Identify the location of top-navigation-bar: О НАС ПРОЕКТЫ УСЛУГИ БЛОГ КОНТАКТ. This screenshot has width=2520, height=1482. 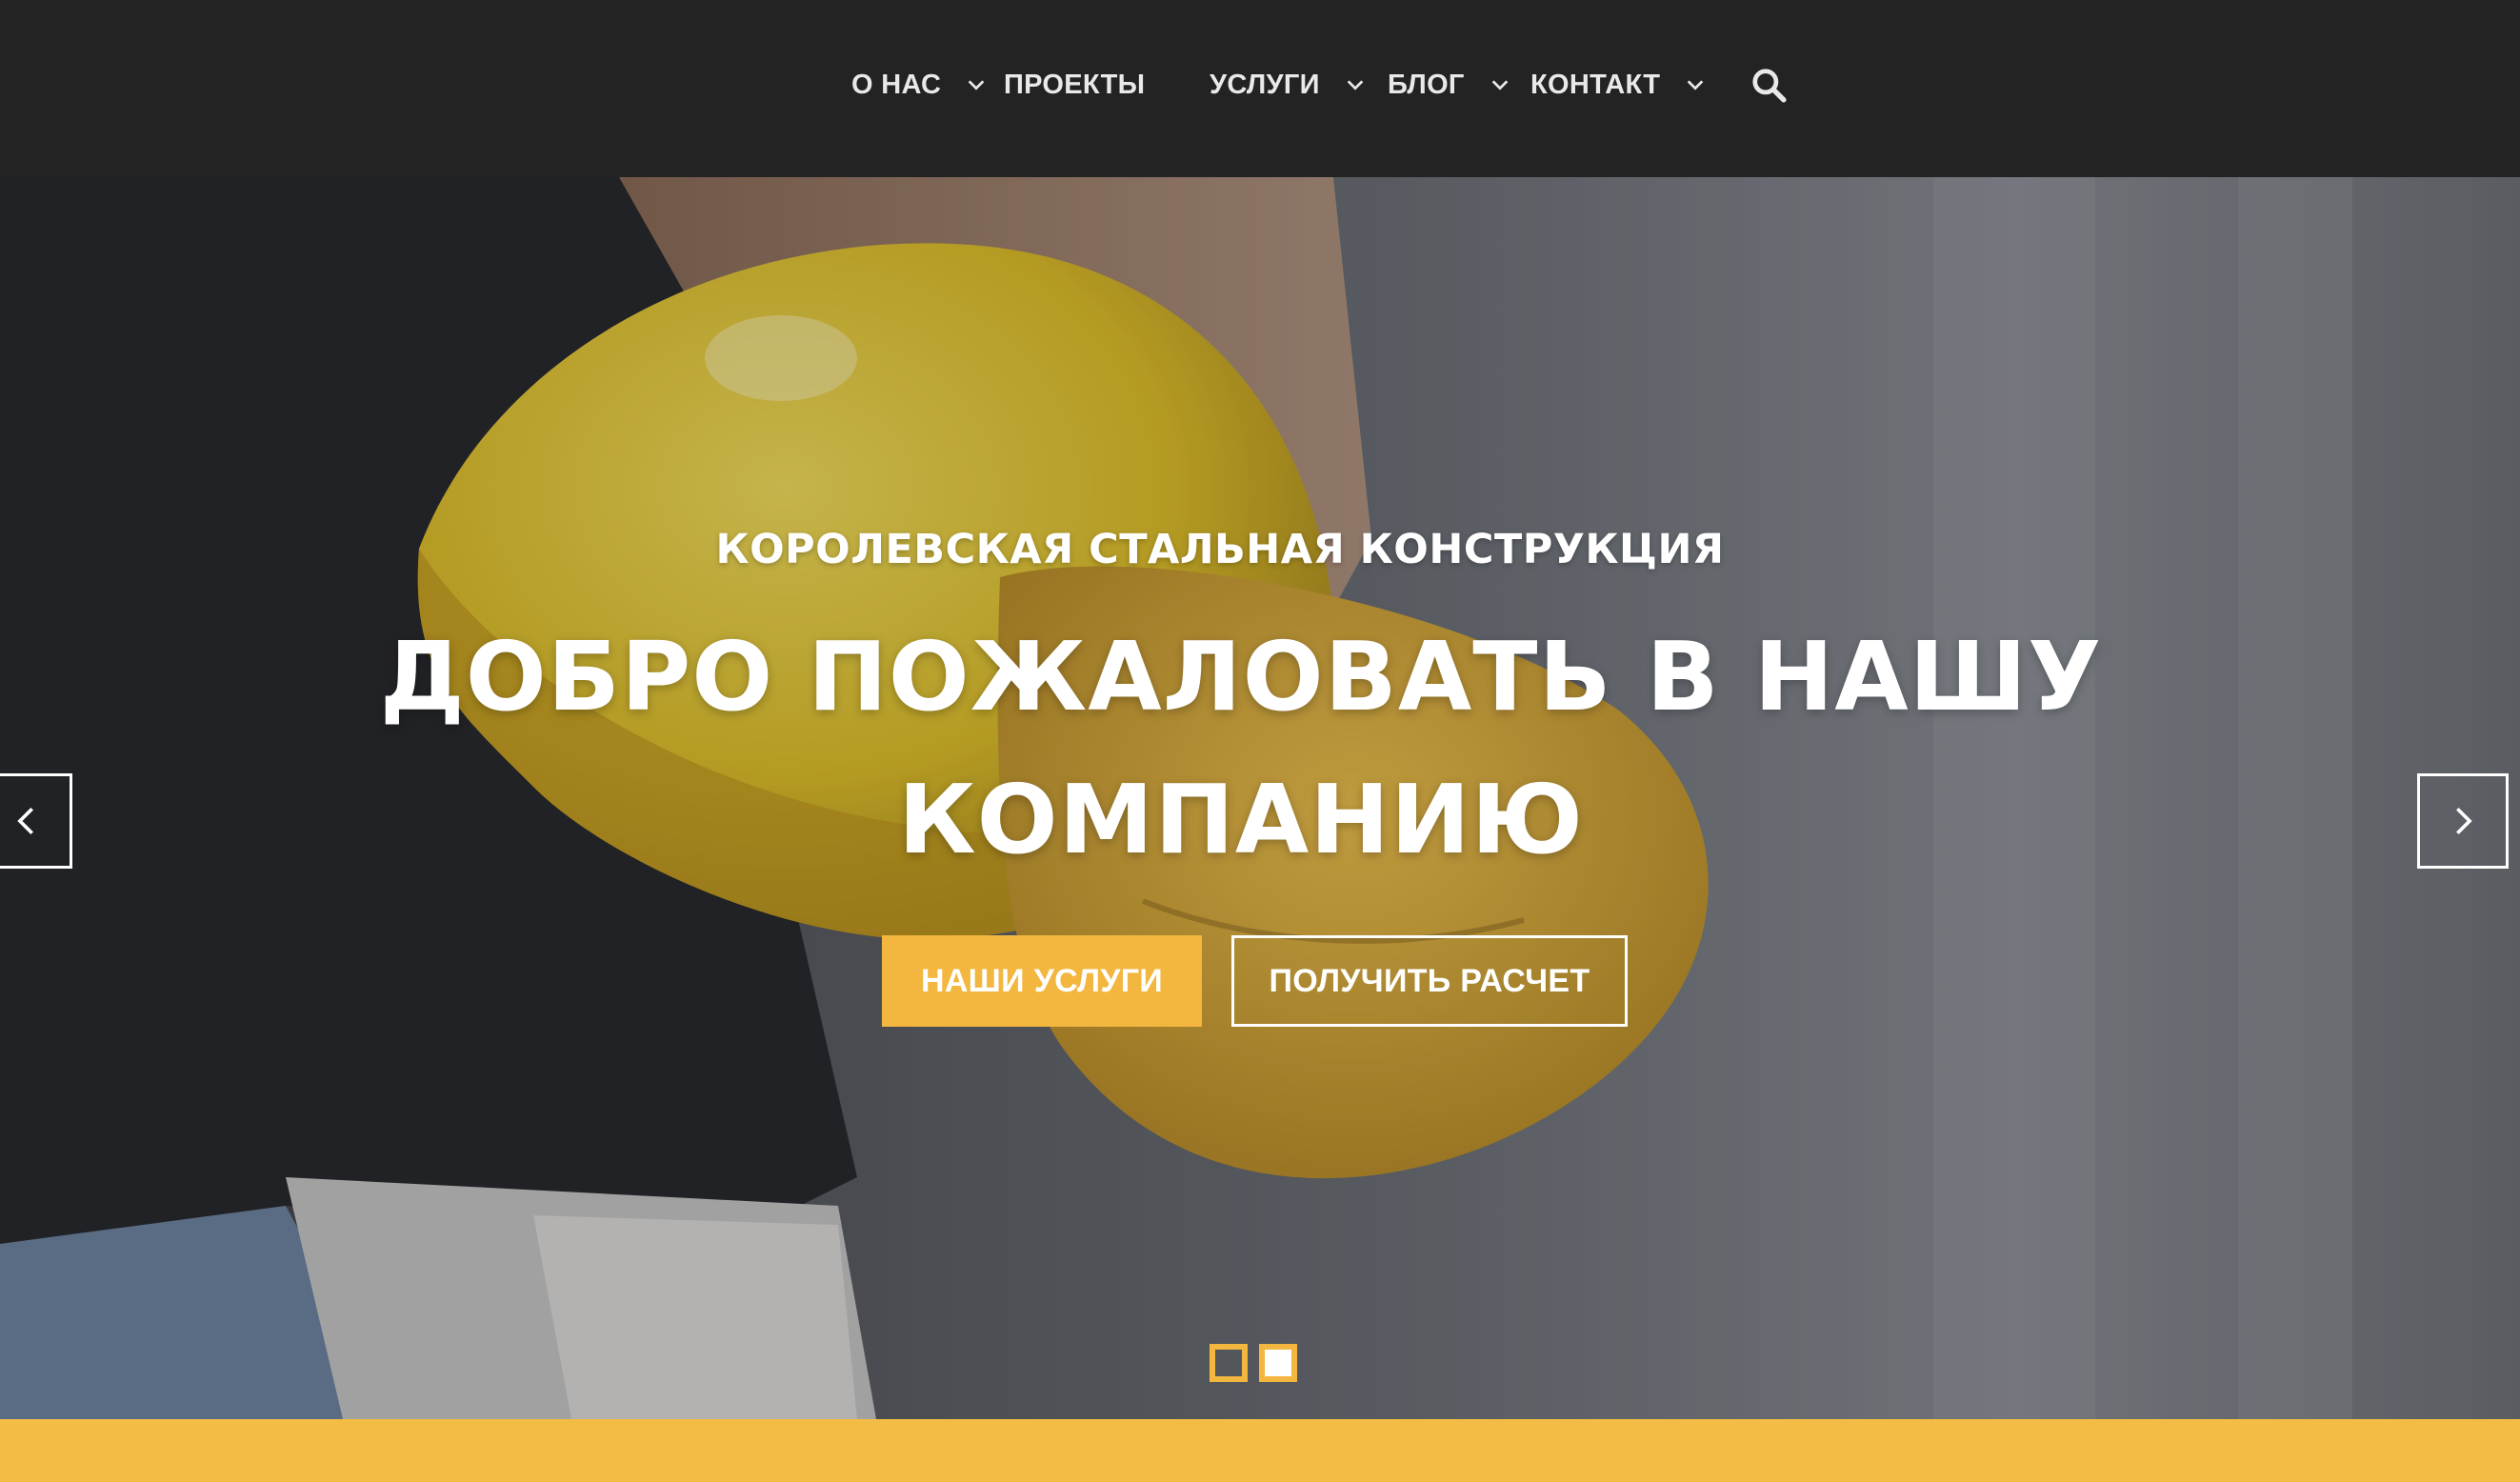
(1260, 88).